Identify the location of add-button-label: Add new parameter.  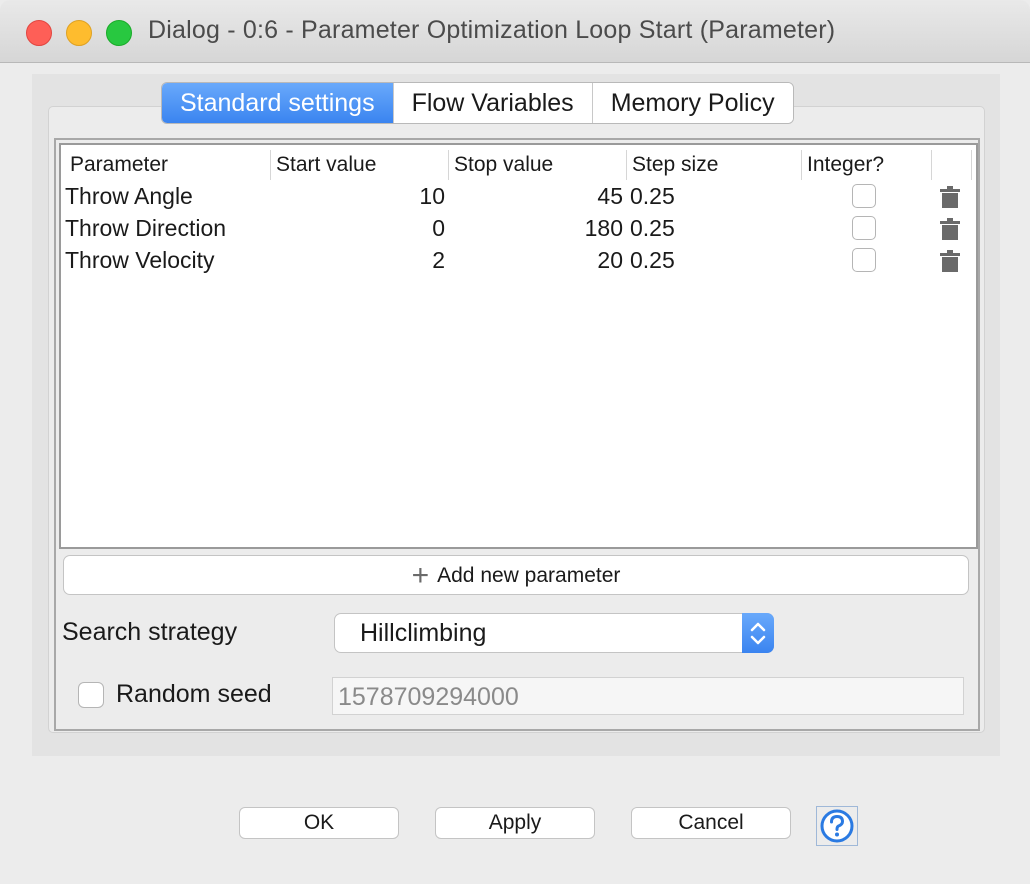
(529, 575).